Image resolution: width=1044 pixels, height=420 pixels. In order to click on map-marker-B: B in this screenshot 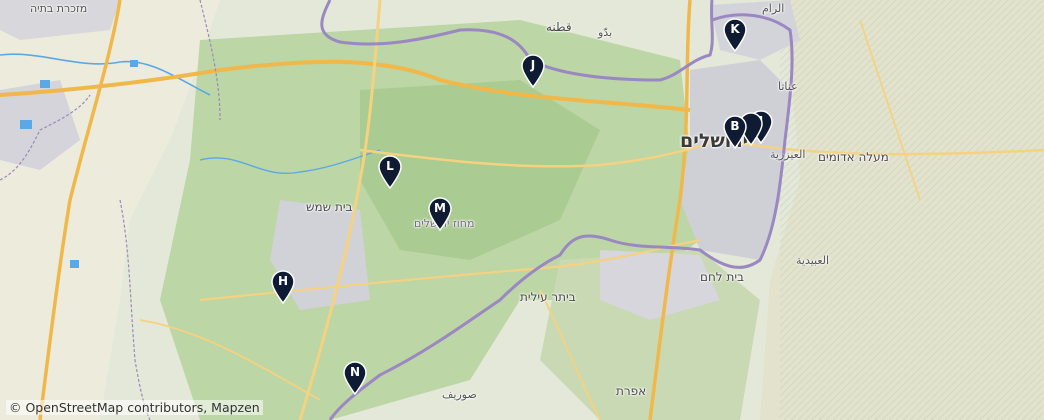, I will do `click(735, 132)`.